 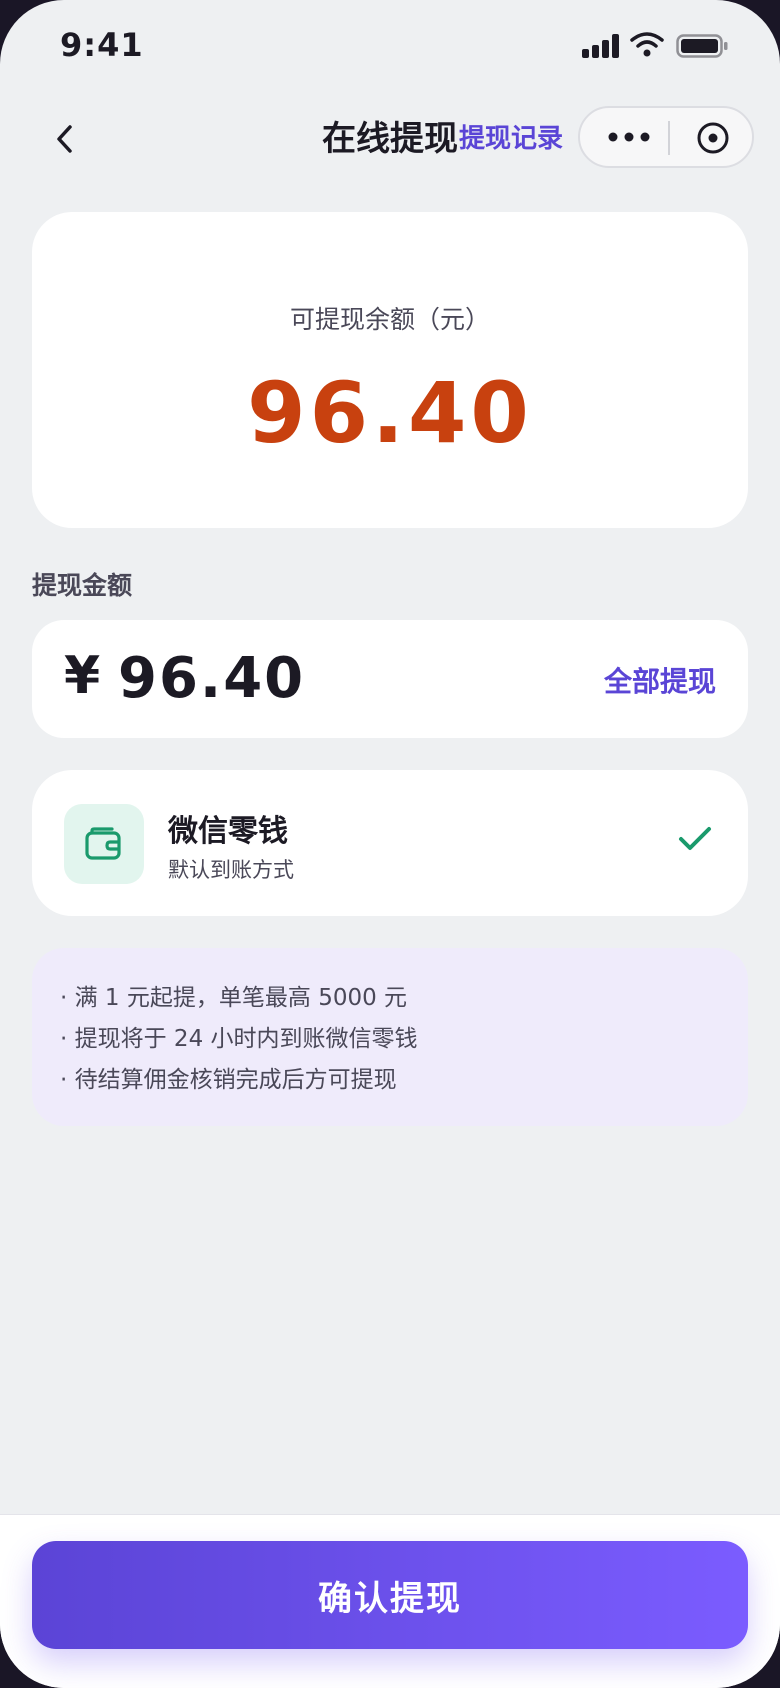 I want to click on battery-icon, so click(x=702, y=46).